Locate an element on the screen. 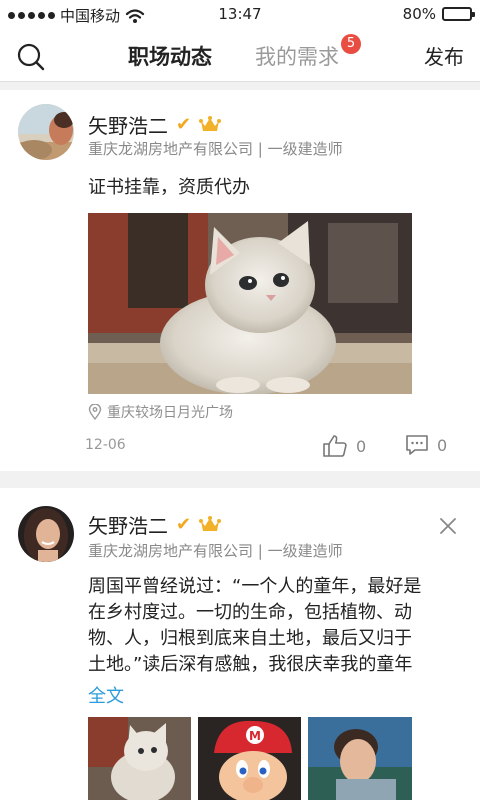 This screenshot has height=800, width=480. comment-icon is located at coordinates (417, 445).